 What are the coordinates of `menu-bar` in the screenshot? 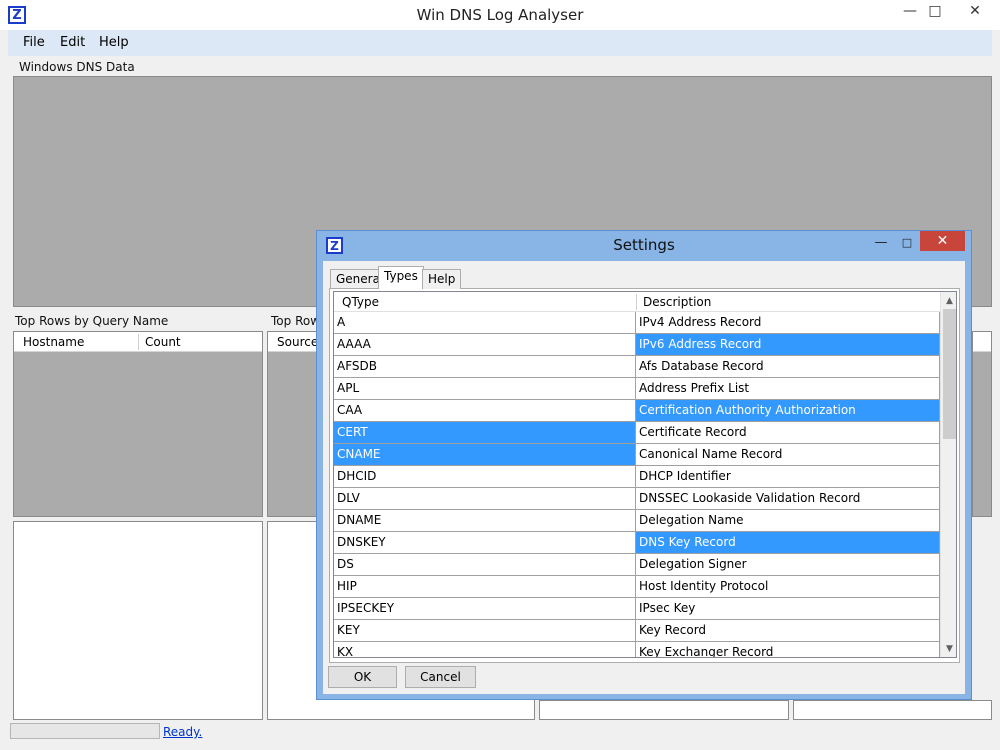 It's located at (500, 43).